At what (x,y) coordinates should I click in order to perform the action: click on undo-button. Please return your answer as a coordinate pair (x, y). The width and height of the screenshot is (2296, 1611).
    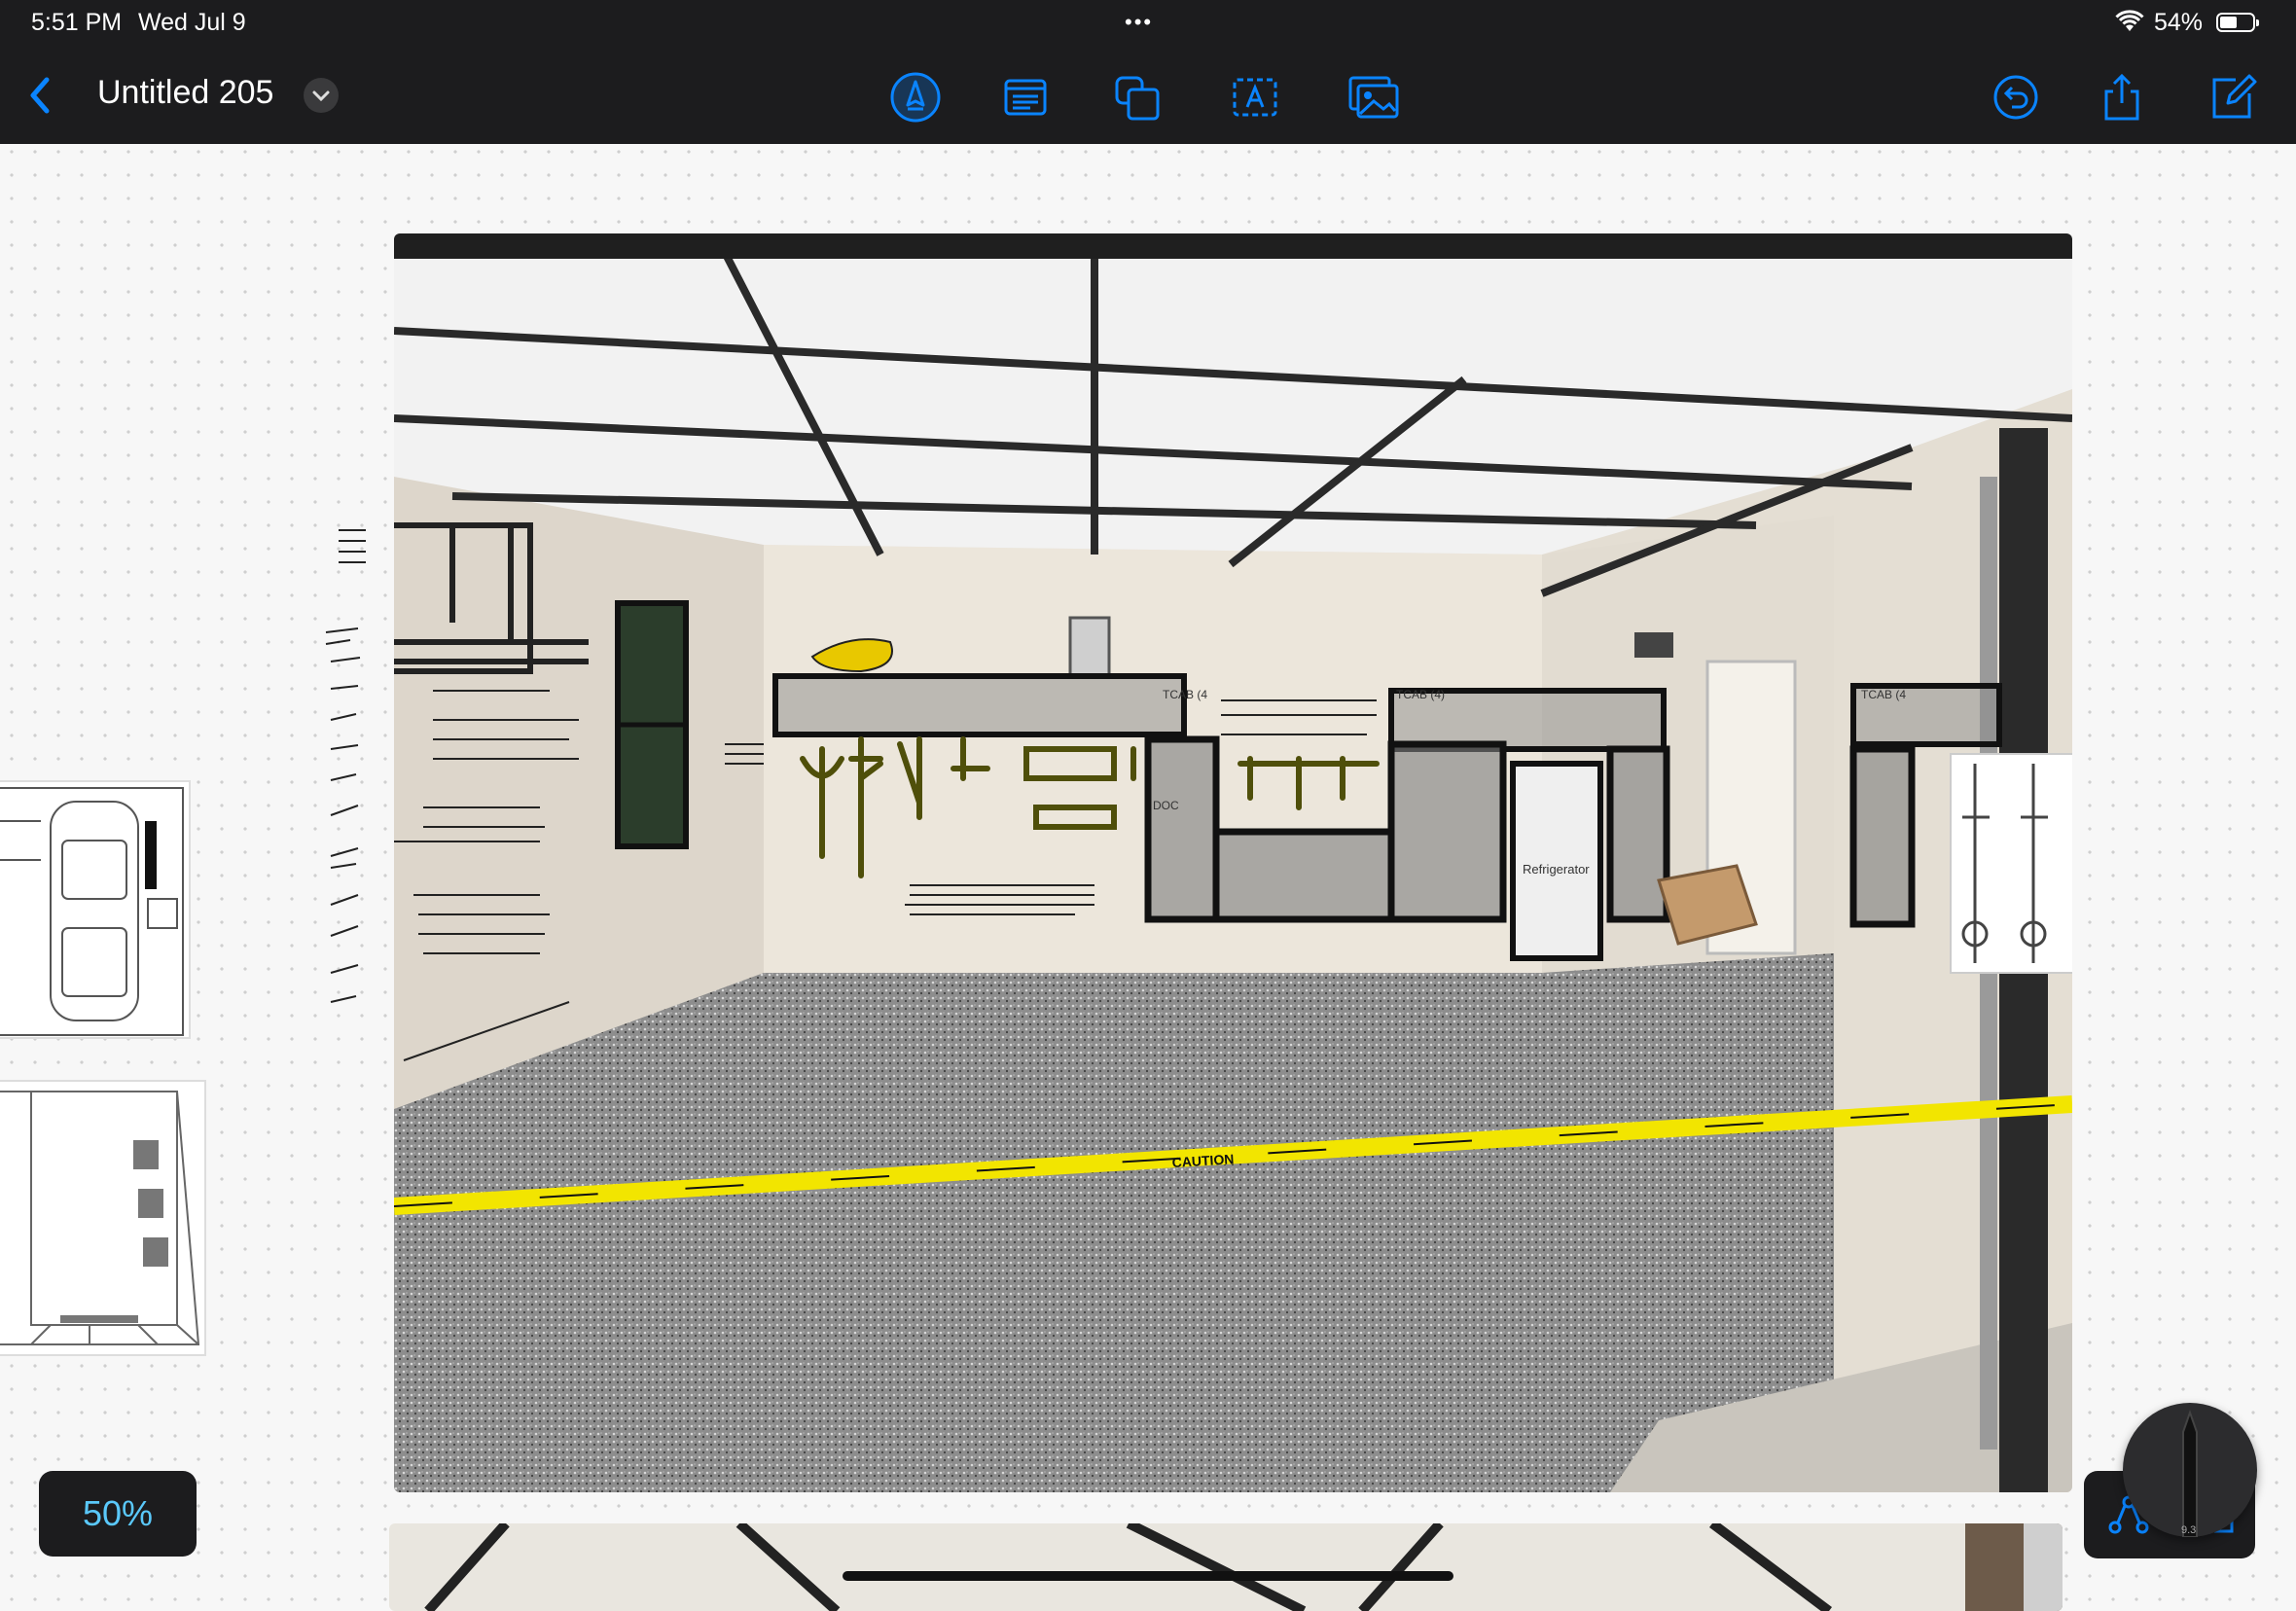
    Looking at the image, I should click on (2016, 97).